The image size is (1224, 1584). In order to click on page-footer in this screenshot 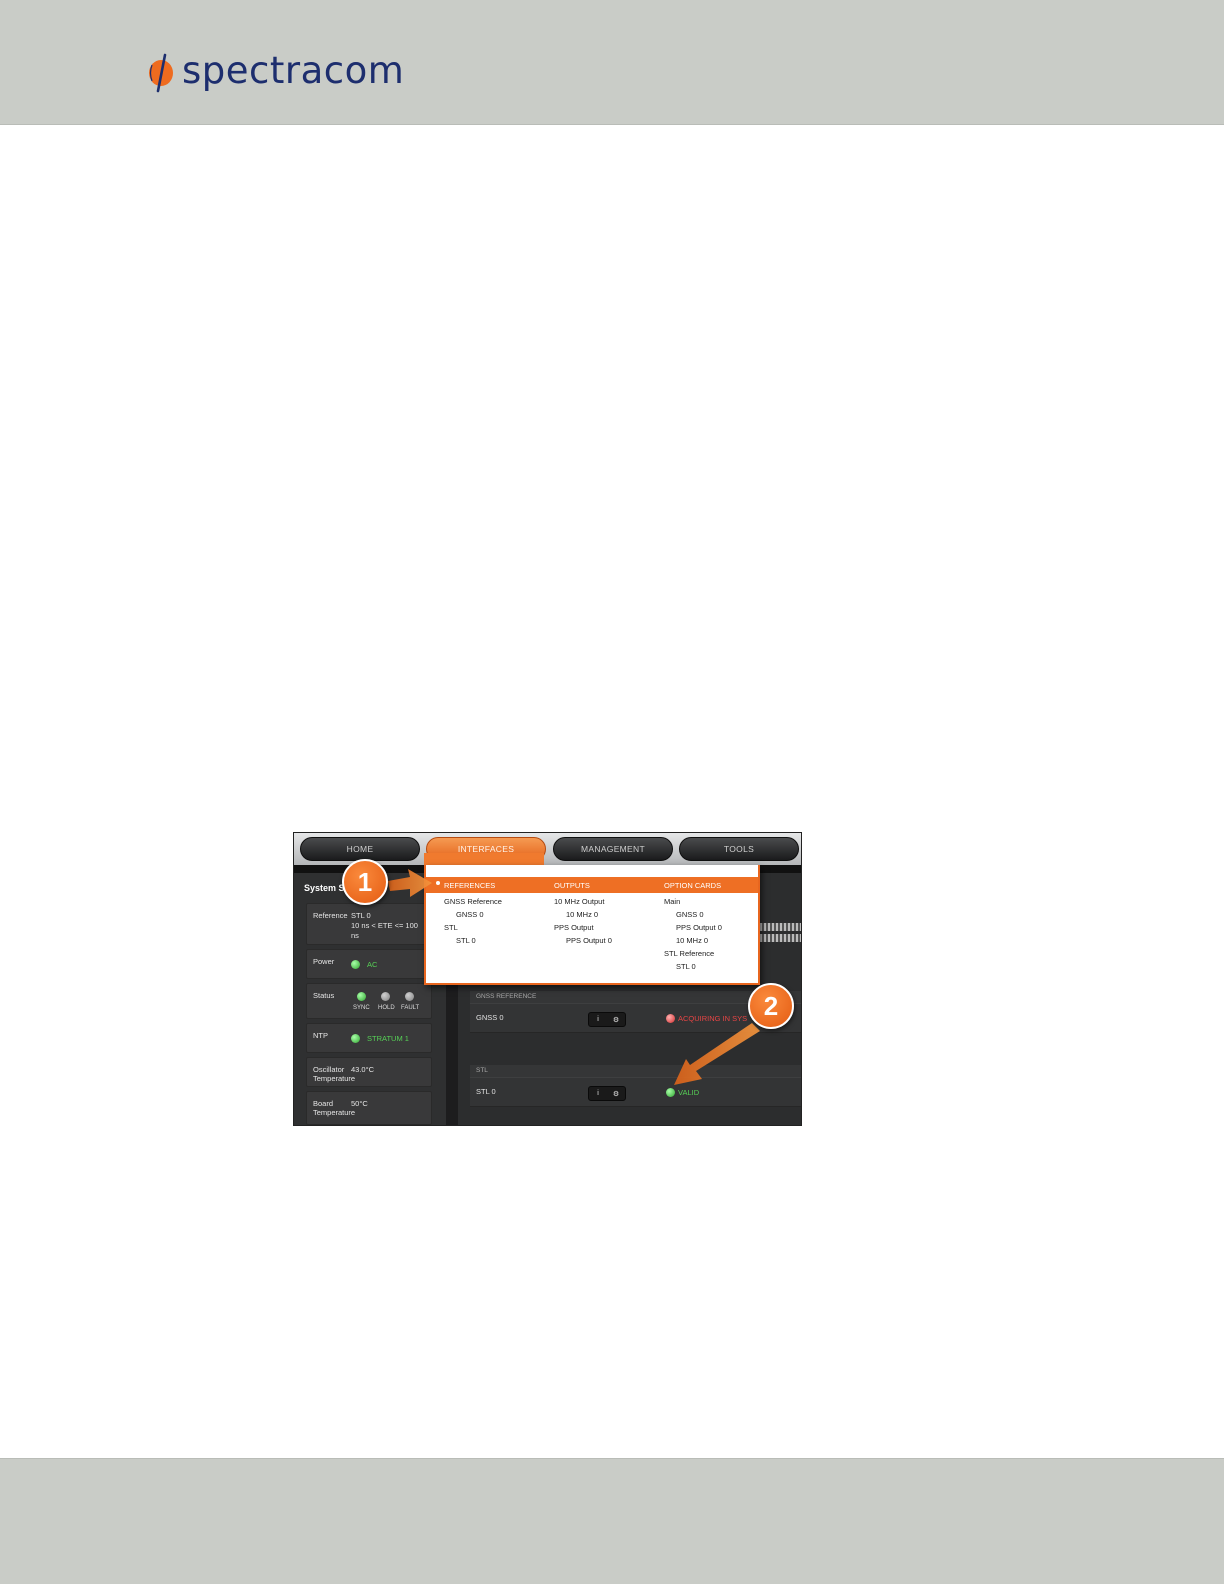, I will do `click(612, 1521)`.